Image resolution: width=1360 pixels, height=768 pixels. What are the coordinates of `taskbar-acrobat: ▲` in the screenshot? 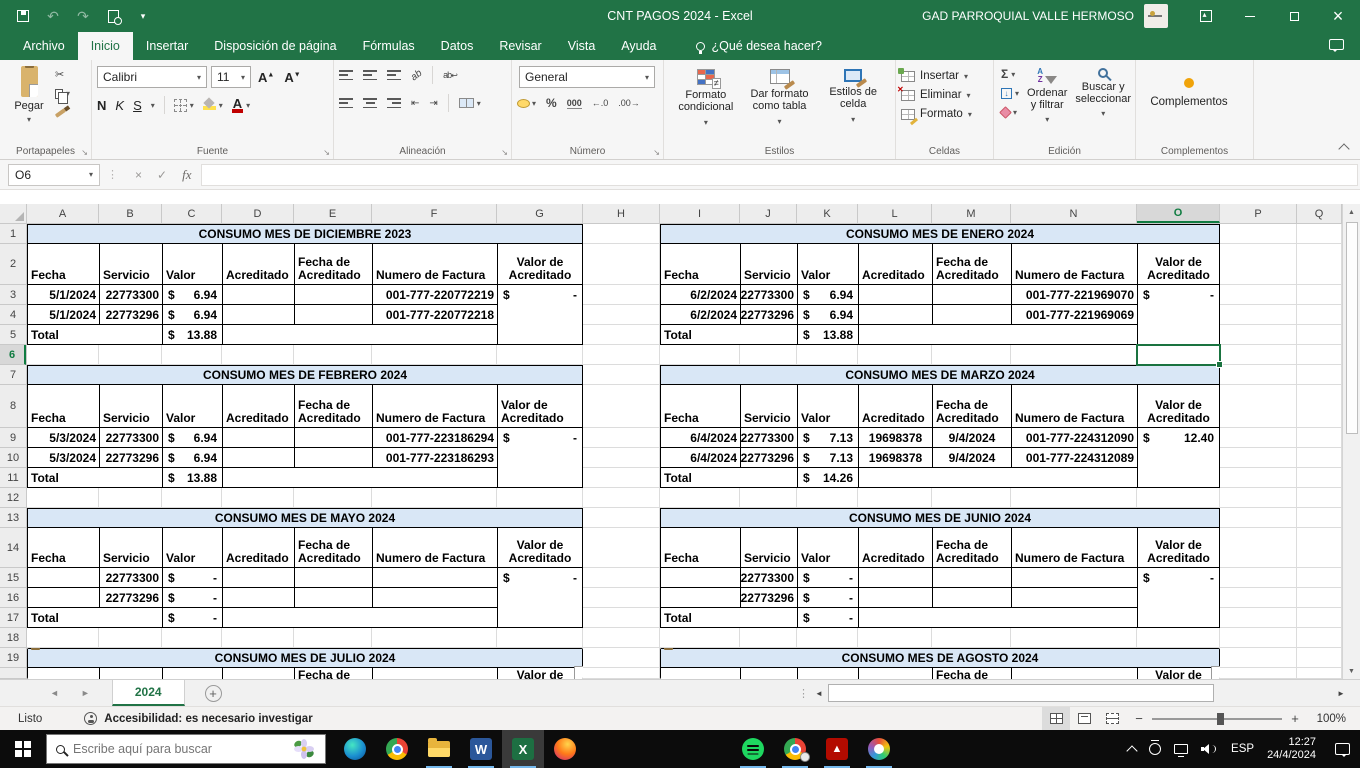 It's located at (837, 749).